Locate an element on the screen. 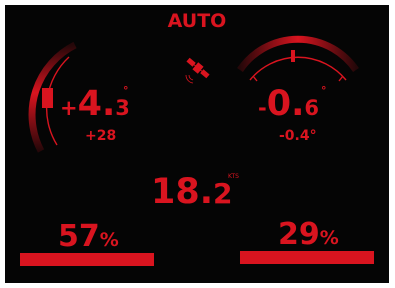  left-gauge-value: +4.3 is located at coordinates (95, 104).